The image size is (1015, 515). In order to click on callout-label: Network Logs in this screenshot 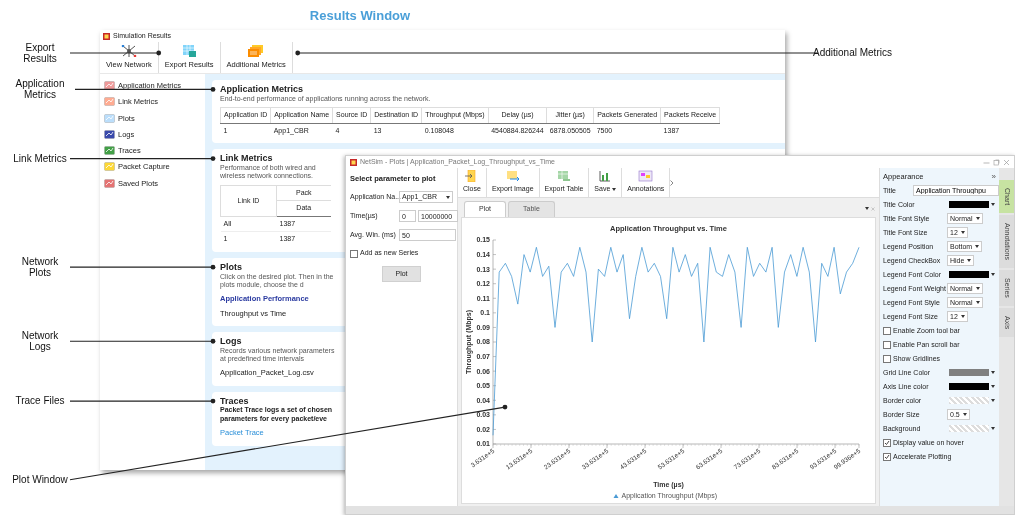, I will do `click(40, 341)`.